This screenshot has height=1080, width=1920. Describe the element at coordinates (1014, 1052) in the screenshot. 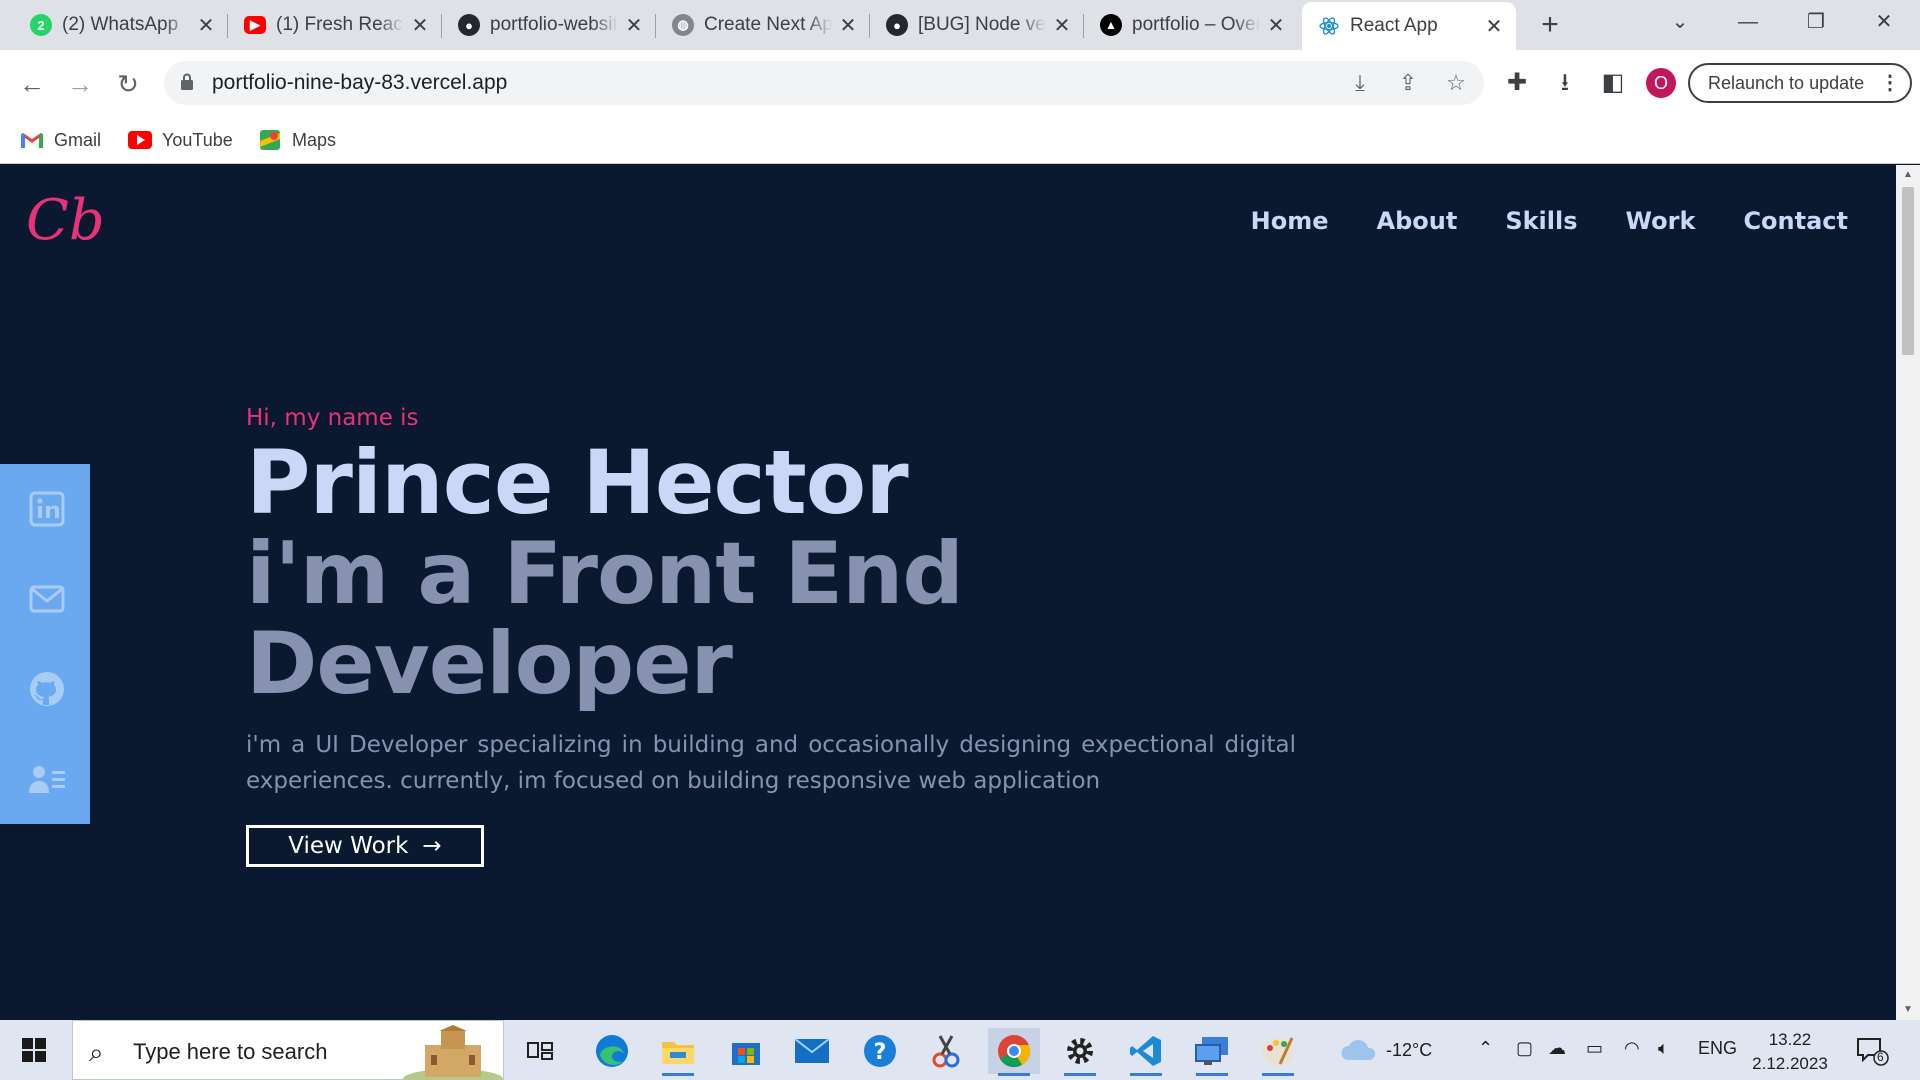

I see `chrome-icon` at that location.